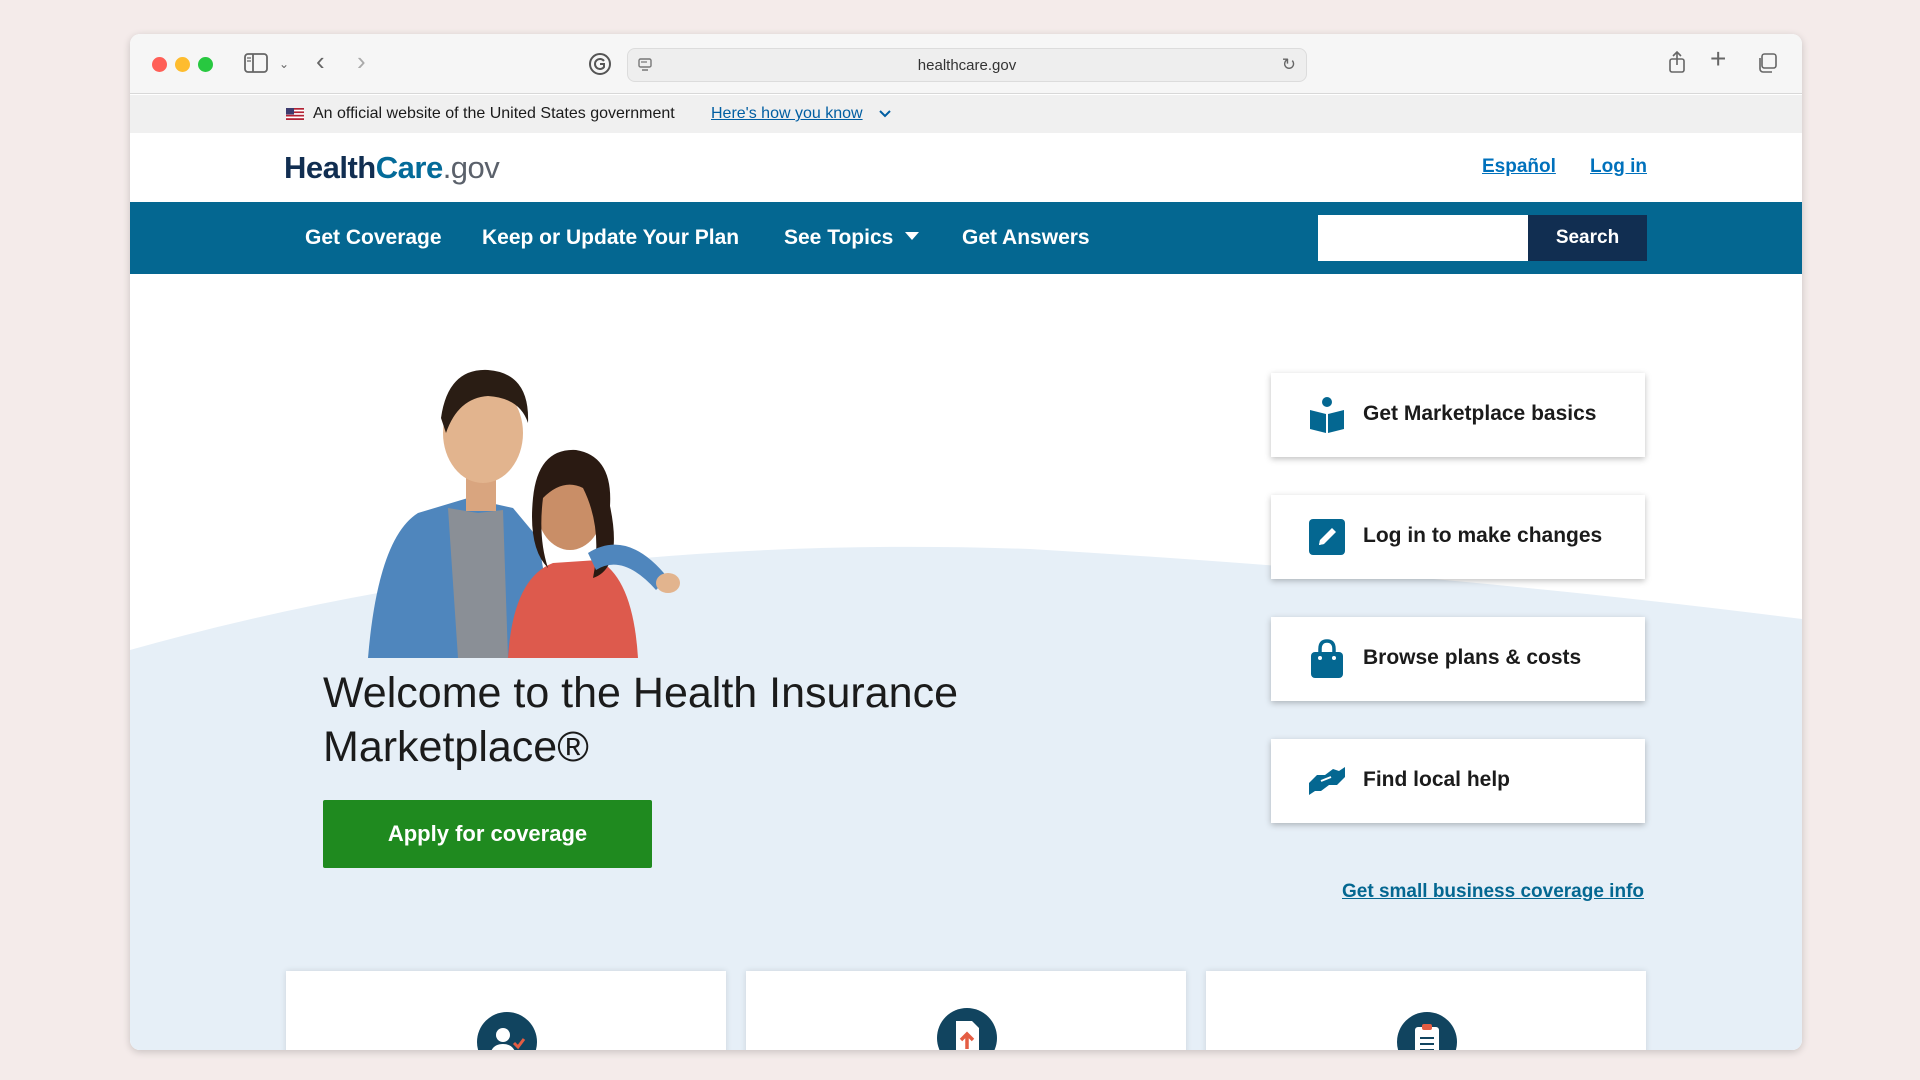 The image size is (1920, 1080). I want to click on chevron-down-icon, so click(885, 114).